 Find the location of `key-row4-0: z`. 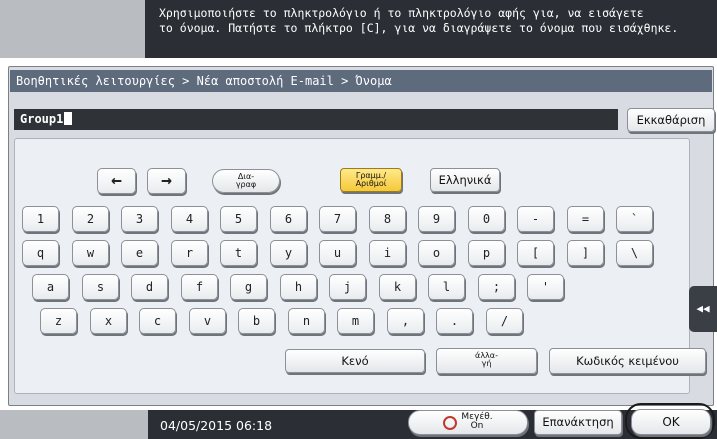

key-row4-0: z is located at coordinates (58, 321).